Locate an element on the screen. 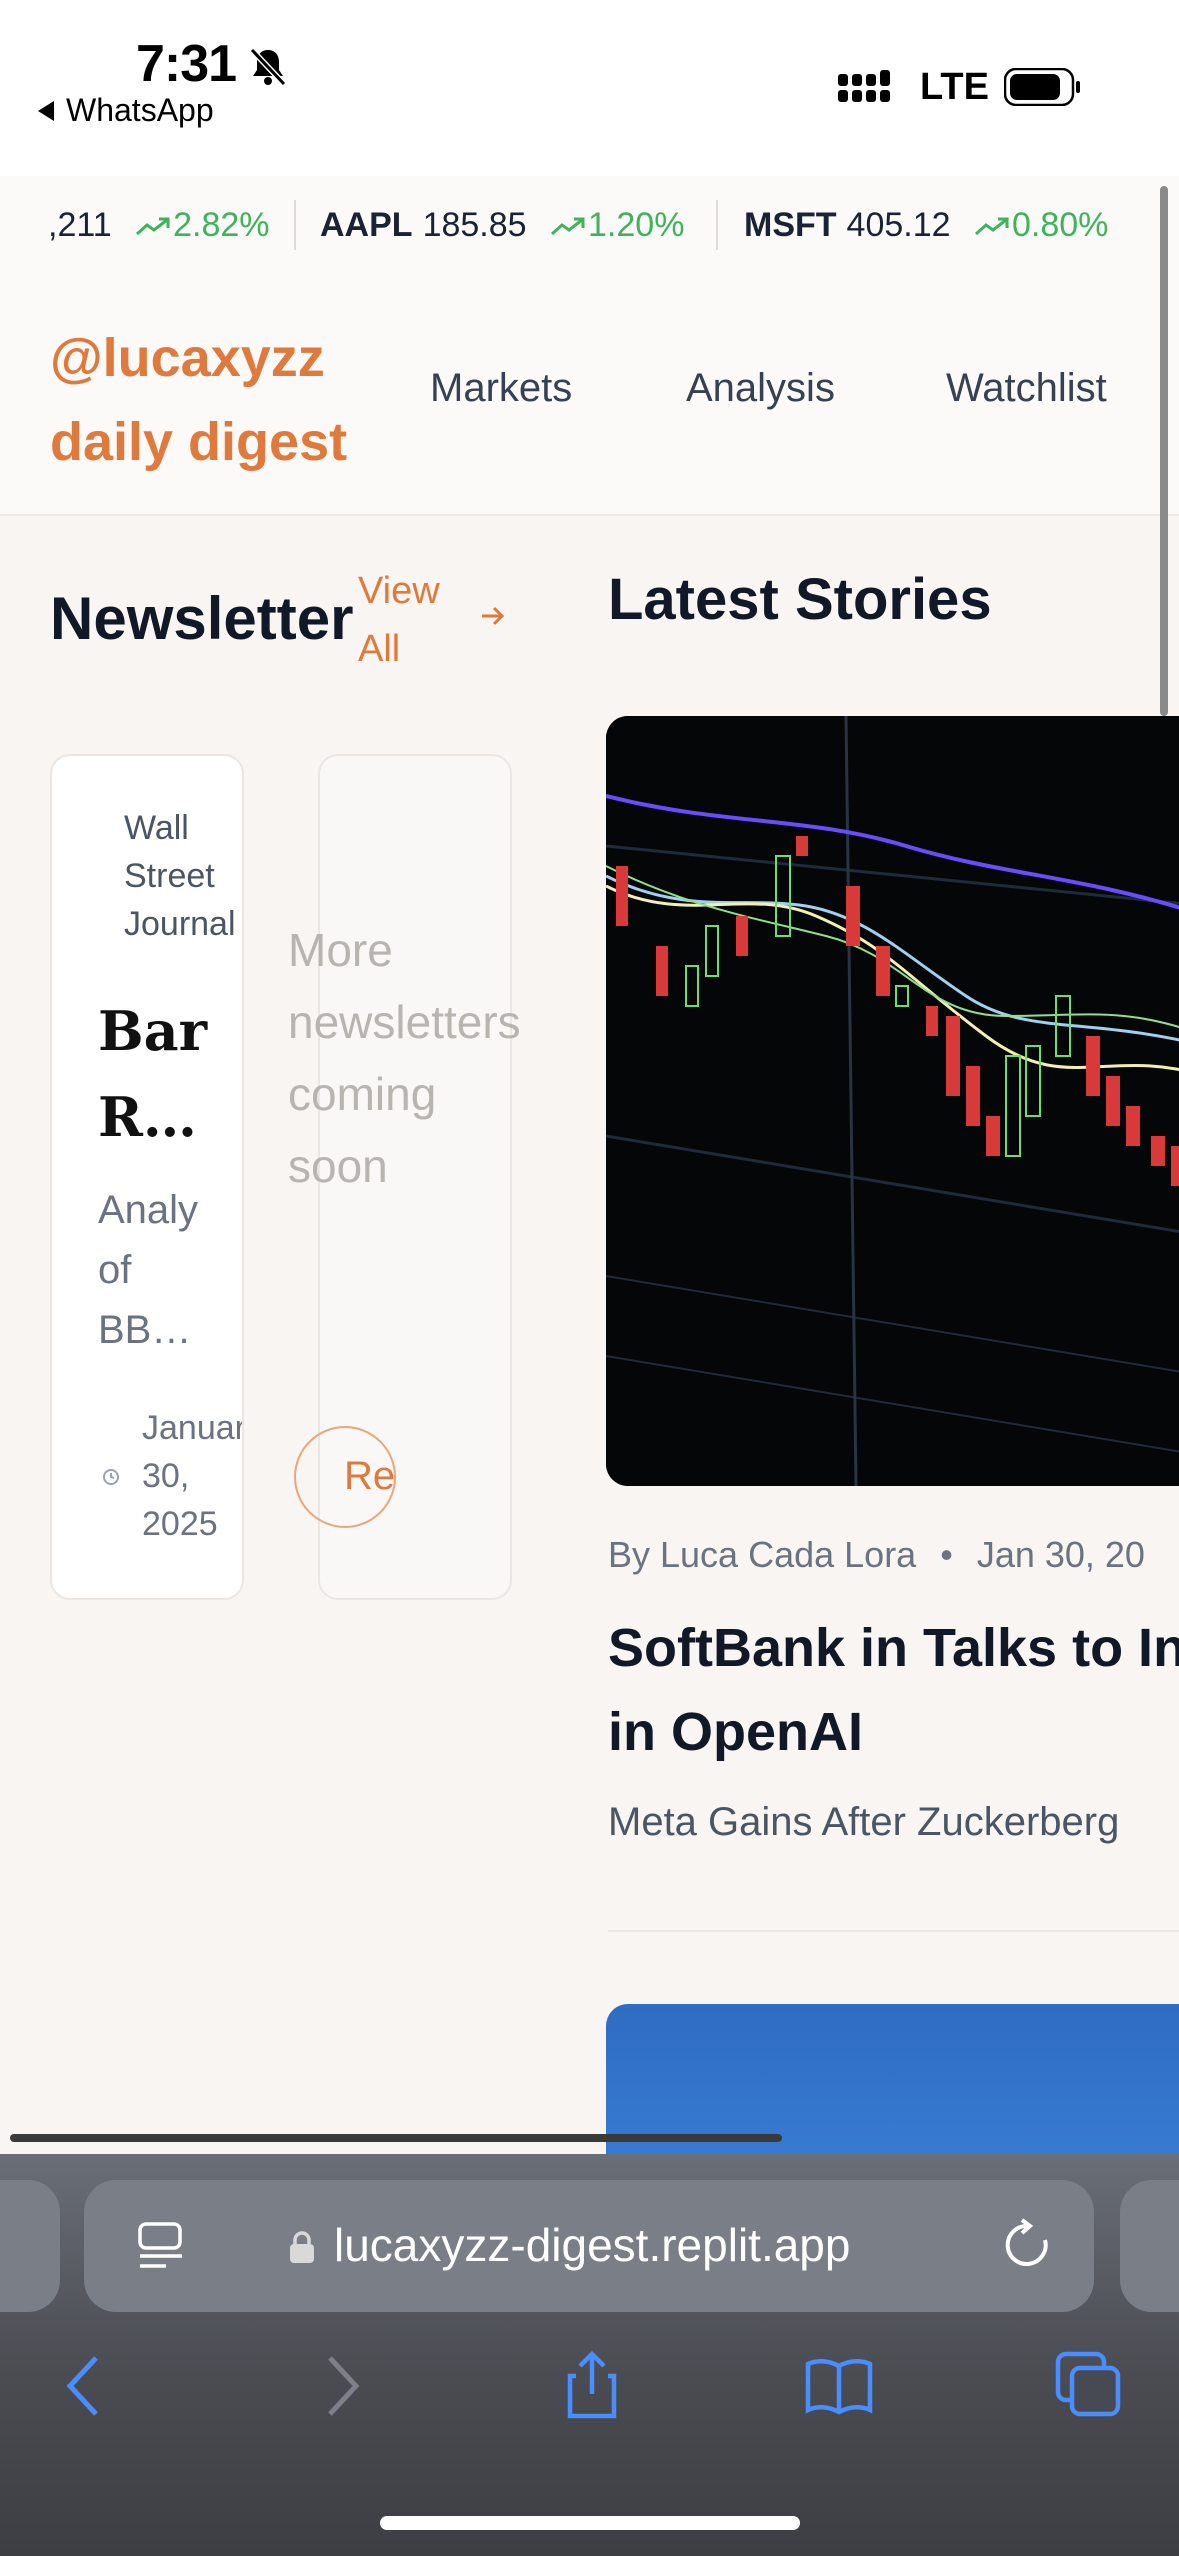  nav-analysis: Analysis is located at coordinates (760, 388).